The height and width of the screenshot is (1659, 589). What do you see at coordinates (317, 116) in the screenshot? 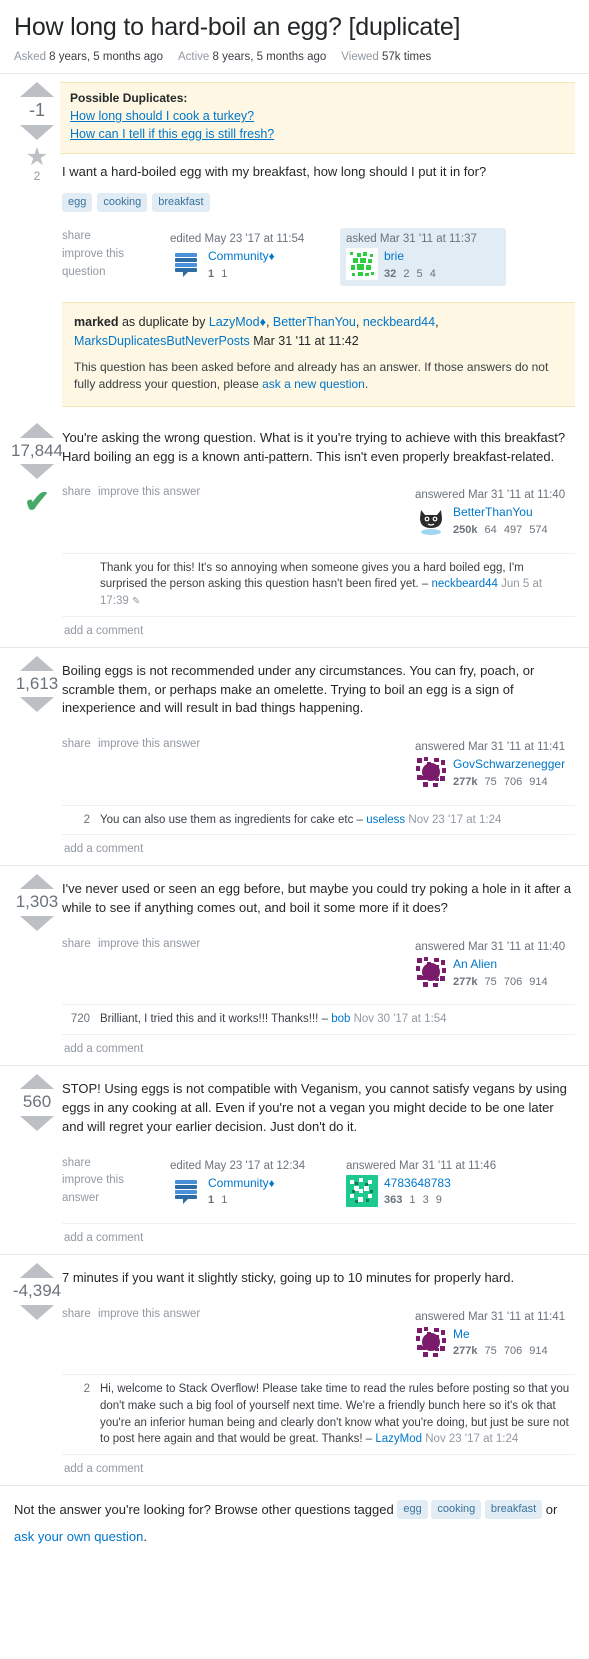
I see `duplicate-link-1: How long should I cook a turkey?` at bounding box center [317, 116].